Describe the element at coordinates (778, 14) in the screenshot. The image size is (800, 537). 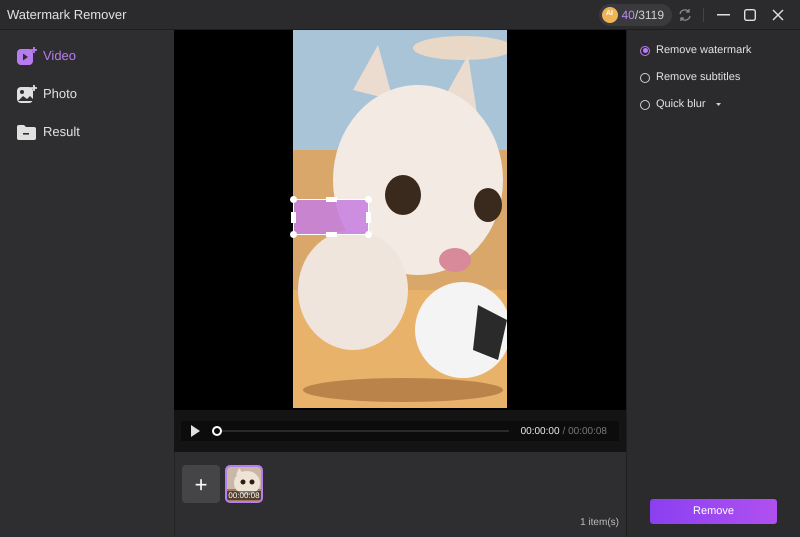
I see `close-icon` at that location.